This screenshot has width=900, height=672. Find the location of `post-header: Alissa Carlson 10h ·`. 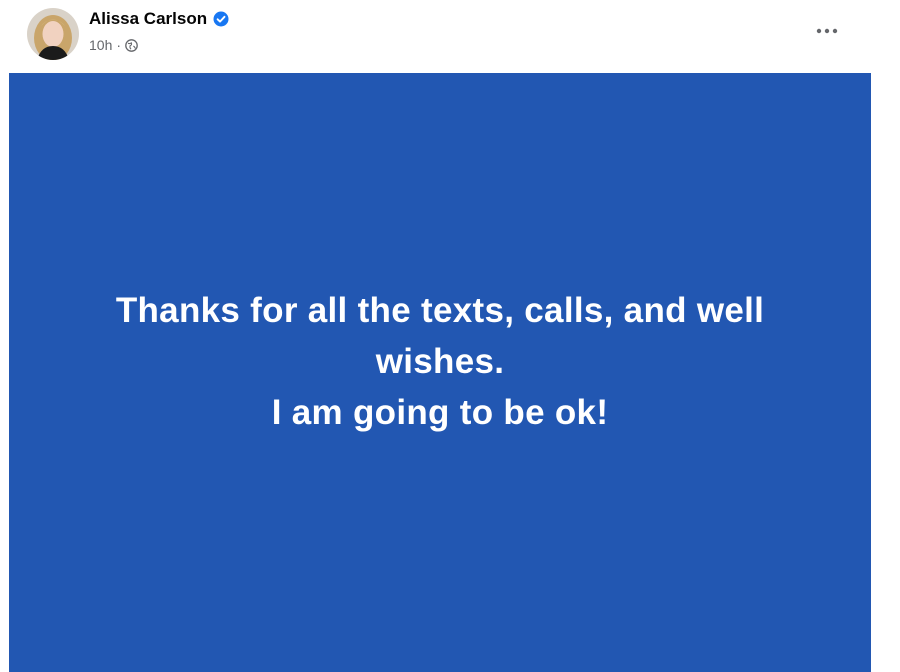

post-header: Alissa Carlson 10h · is located at coordinates (450, 36).